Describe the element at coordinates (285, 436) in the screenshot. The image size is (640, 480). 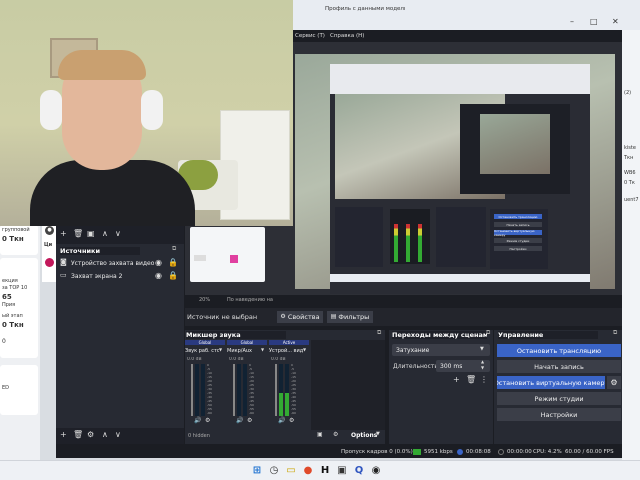
I see `mixer-footer: 0 hidden ▣ ⚙ Options ▼` at that location.